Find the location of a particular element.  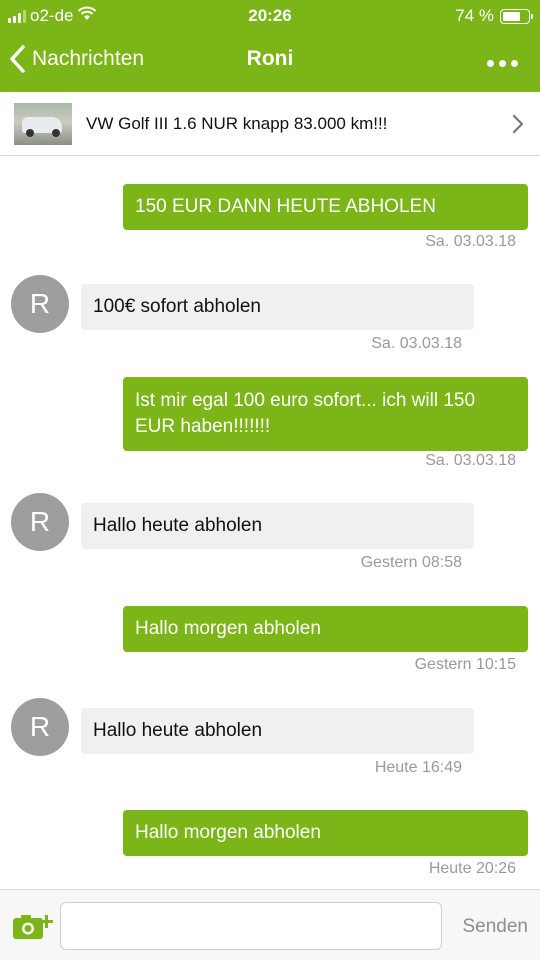

battery-percent: 74 % is located at coordinates (474, 15).